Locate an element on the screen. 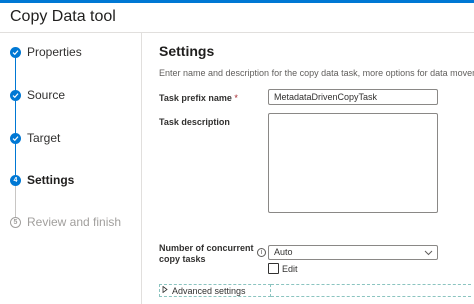  concurrent-tasks-label: Number of concurrent copy tasks is located at coordinates (206, 254).